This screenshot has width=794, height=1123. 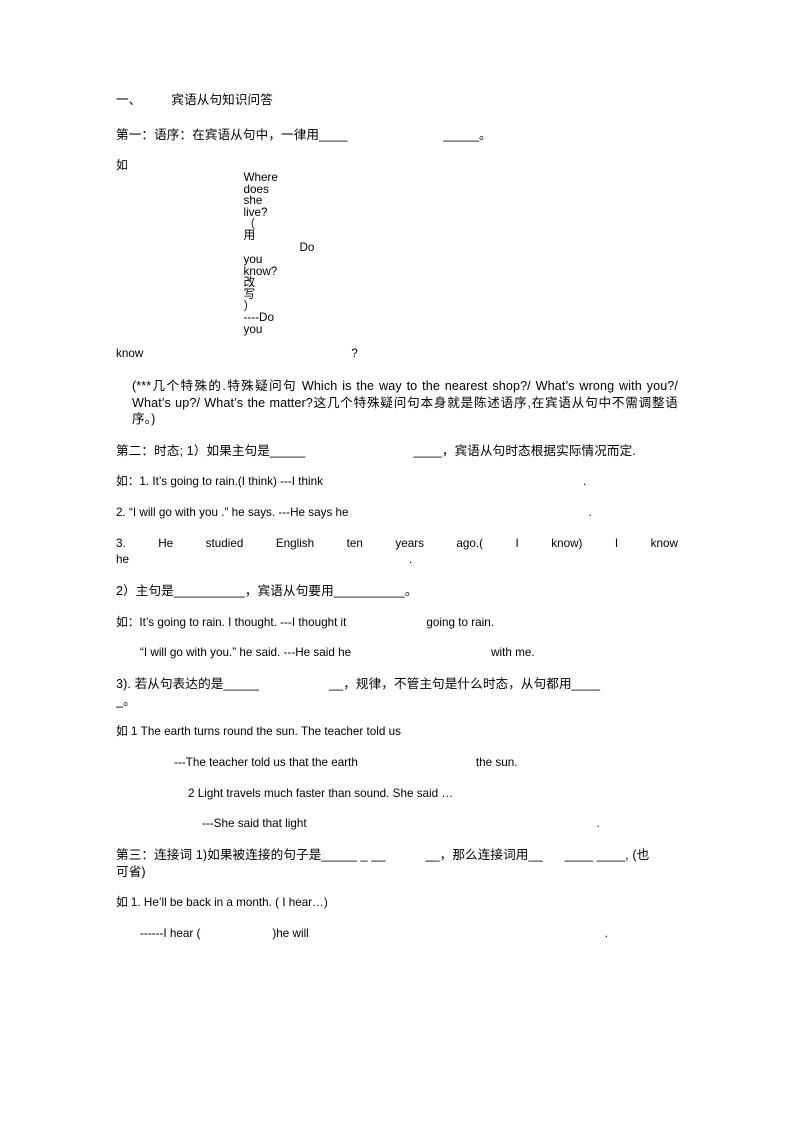 What do you see at coordinates (290, 934) in the screenshot?
I see `ex3-2-mid: )he will` at bounding box center [290, 934].